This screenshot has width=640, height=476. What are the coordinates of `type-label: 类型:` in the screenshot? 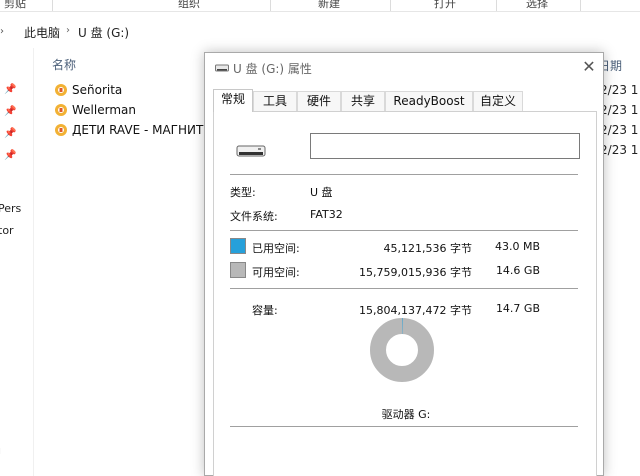 It's located at (243, 192).